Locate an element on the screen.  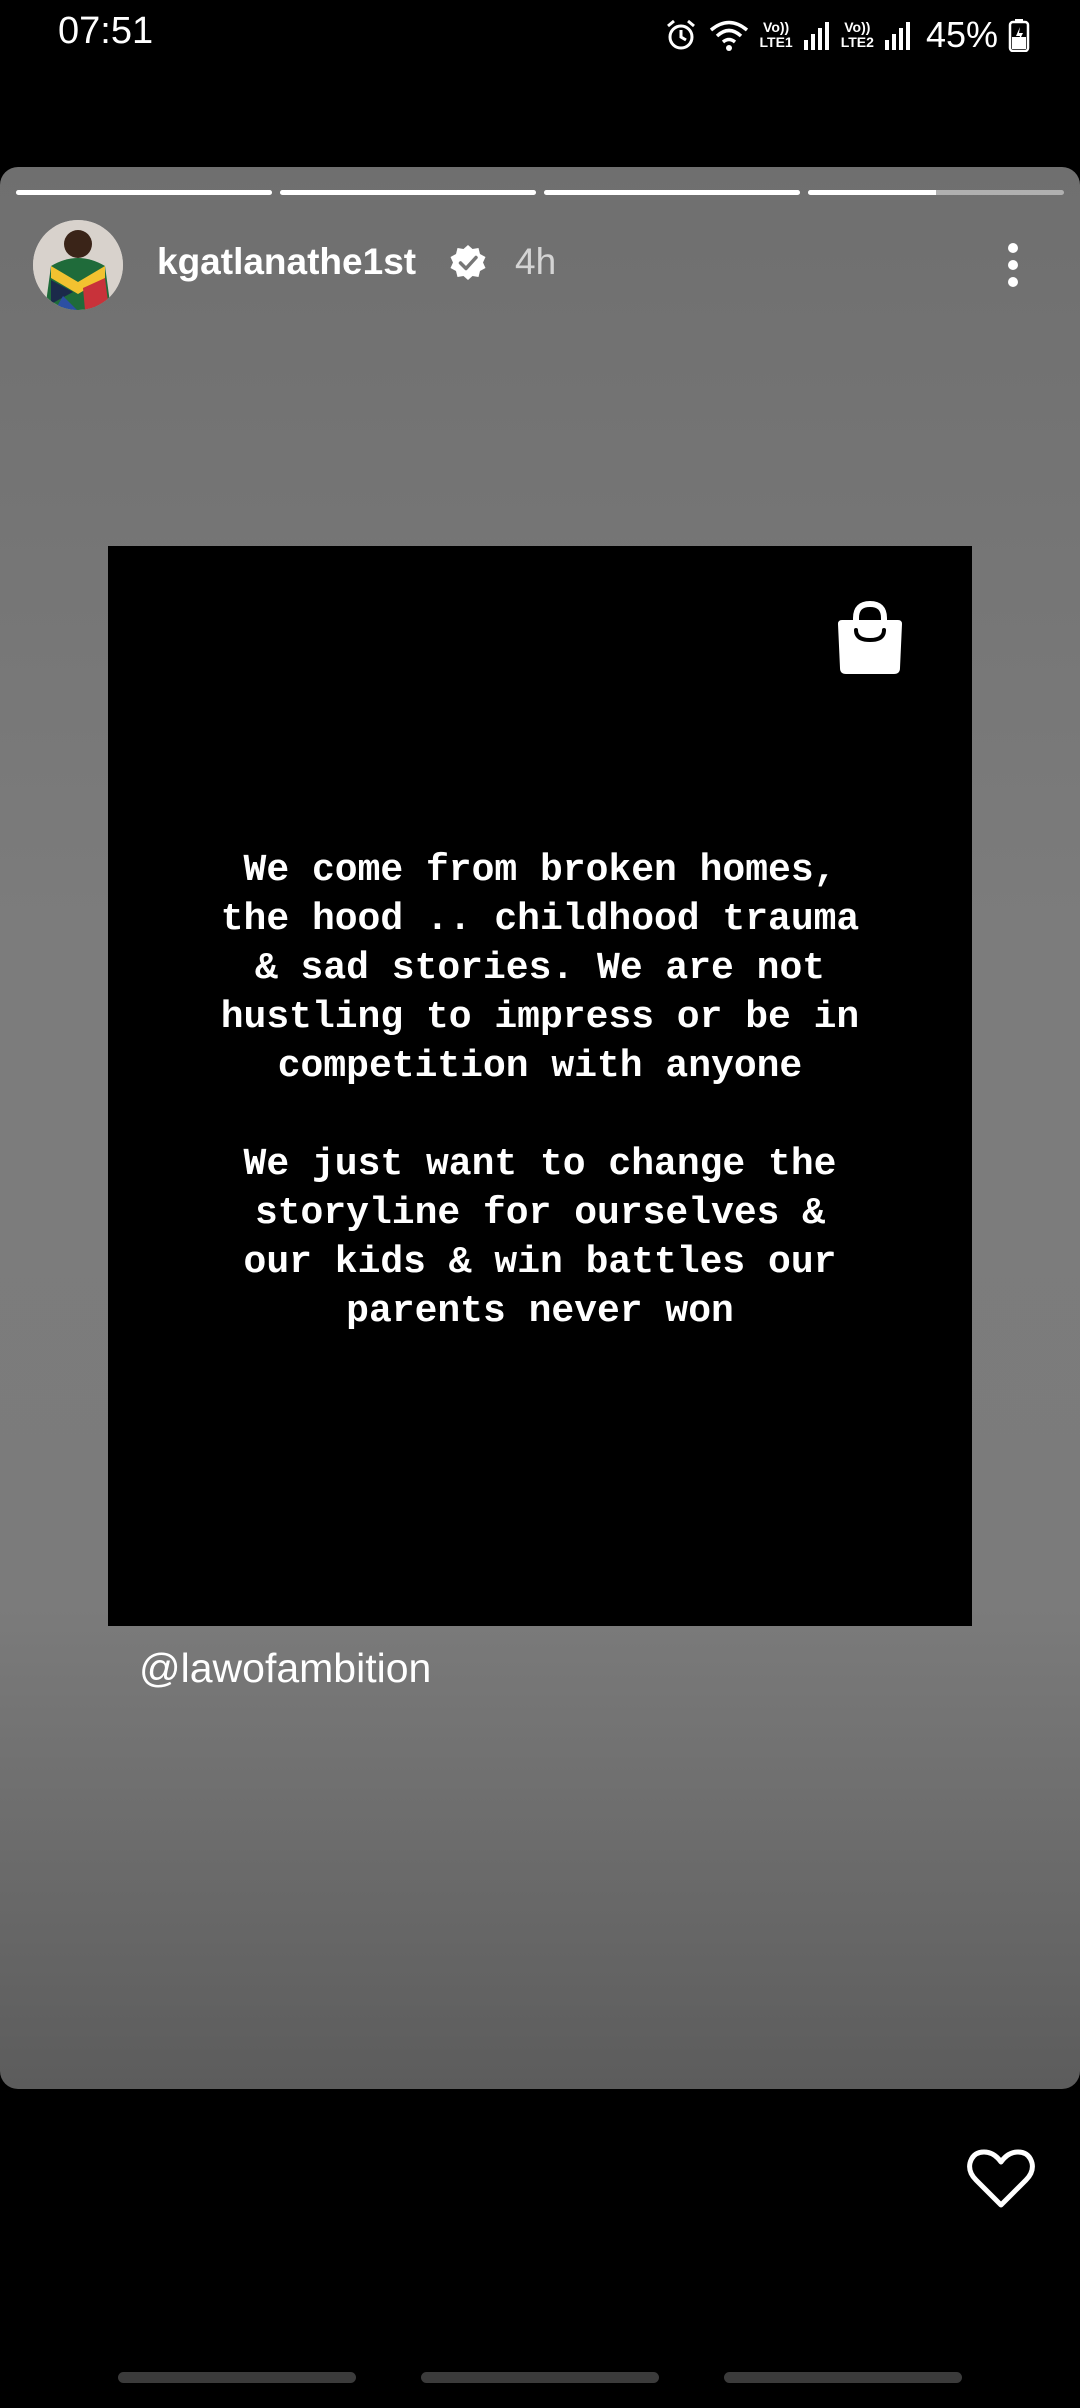
battery-icon is located at coordinates (1019, 35).